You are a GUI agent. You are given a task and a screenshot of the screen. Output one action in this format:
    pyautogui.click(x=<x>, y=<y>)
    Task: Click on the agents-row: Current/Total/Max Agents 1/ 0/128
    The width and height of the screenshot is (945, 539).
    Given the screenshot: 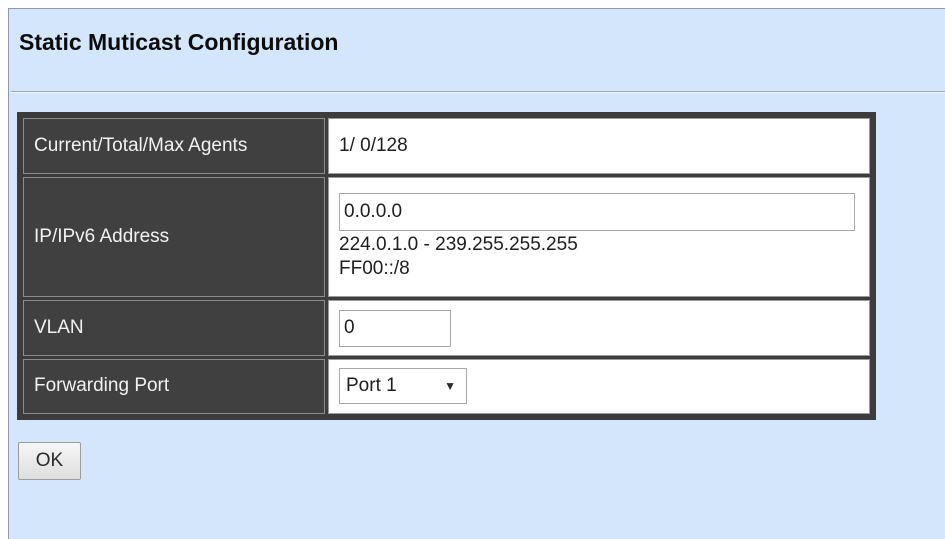 What is the action you would take?
    pyautogui.click(x=446, y=146)
    